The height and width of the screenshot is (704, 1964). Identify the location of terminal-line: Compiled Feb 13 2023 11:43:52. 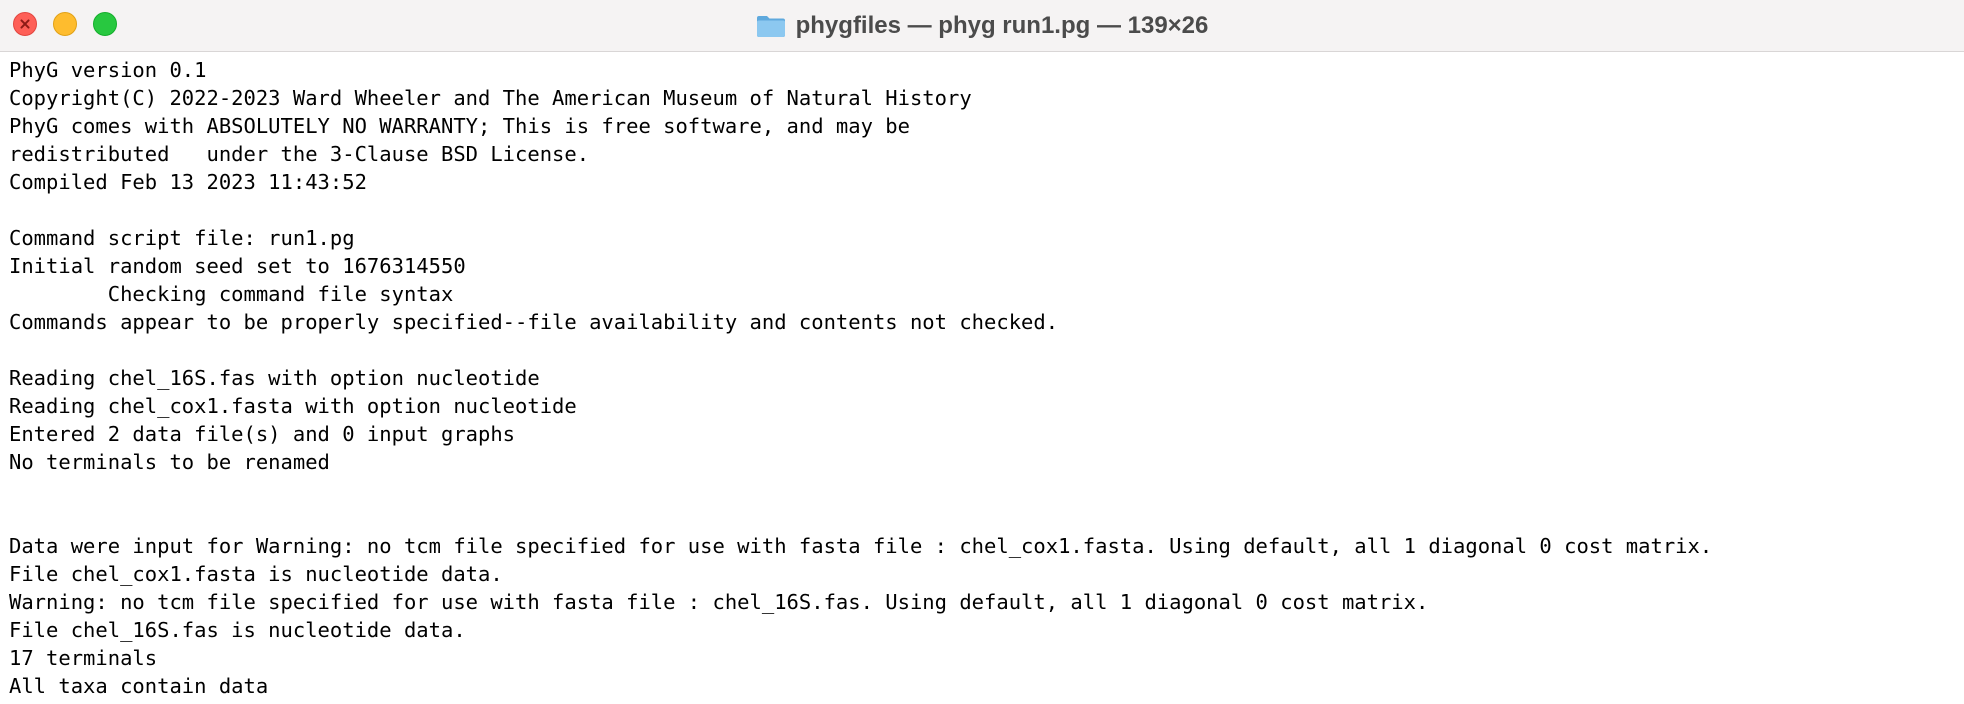
(188, 182).